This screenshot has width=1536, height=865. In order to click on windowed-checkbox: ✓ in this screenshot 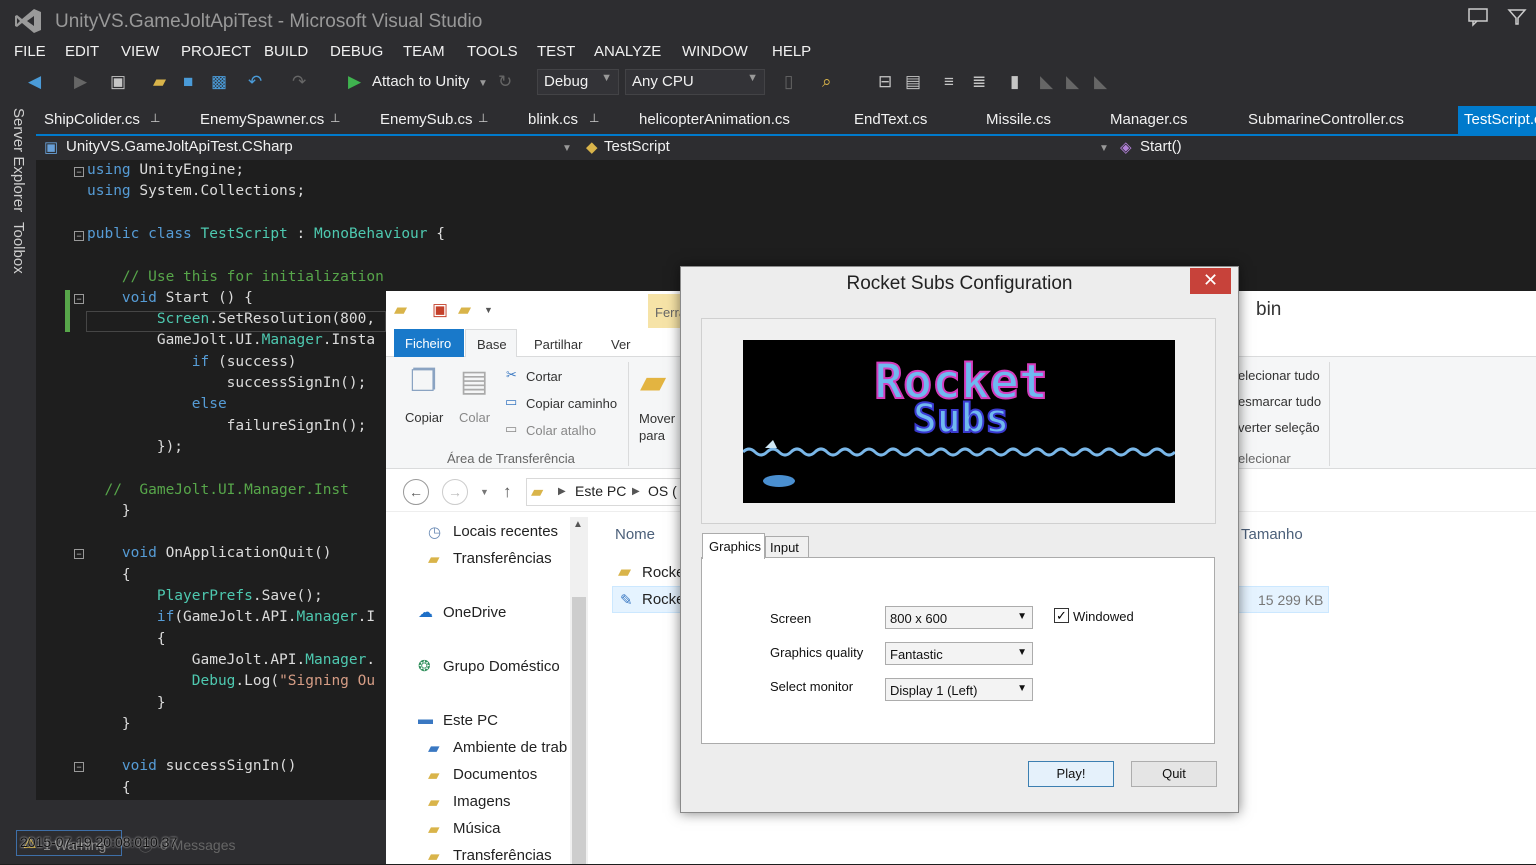, I will do `click(1061, 615)`.